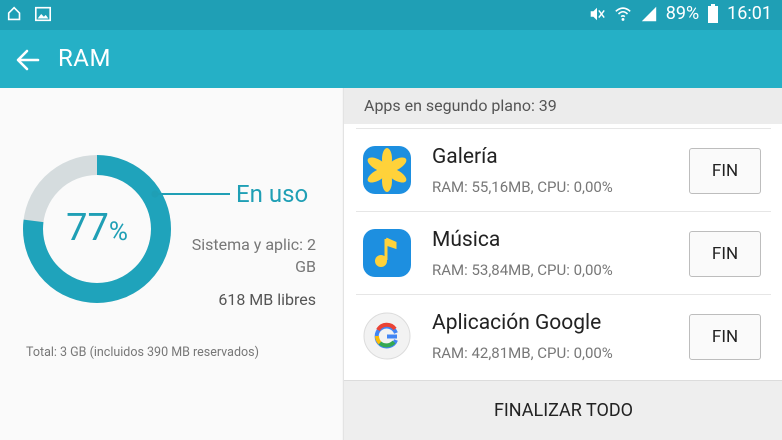  What do you see at coordinates (387, 253) in the screenshot?
I see `music-icon` at bounding box center [387, 253].